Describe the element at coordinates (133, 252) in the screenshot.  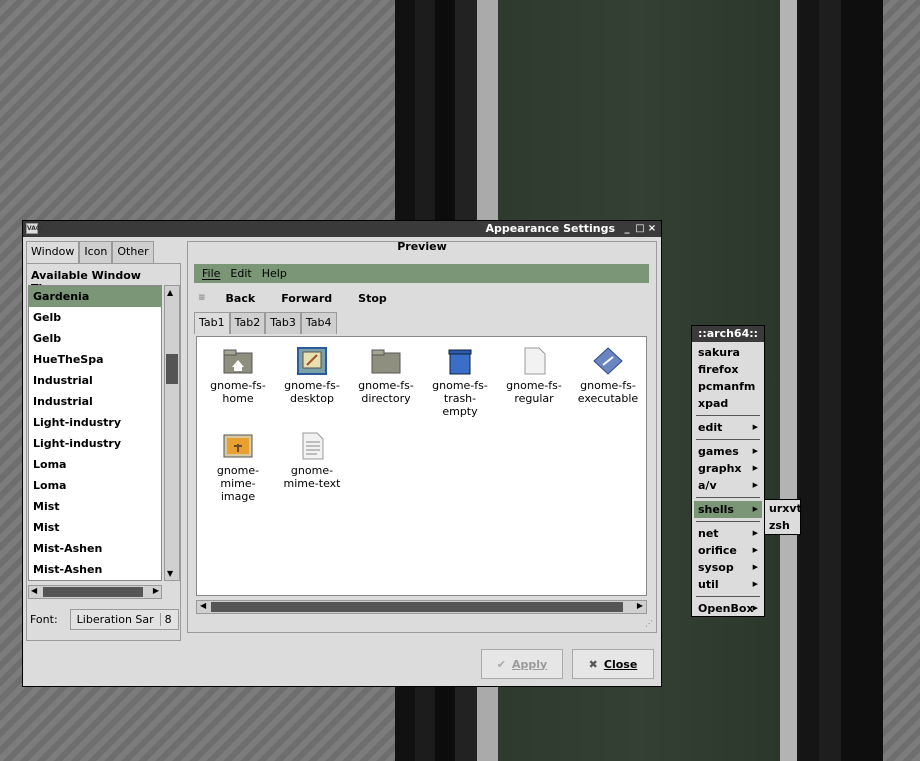
I see `tab-other: Other` at that location.